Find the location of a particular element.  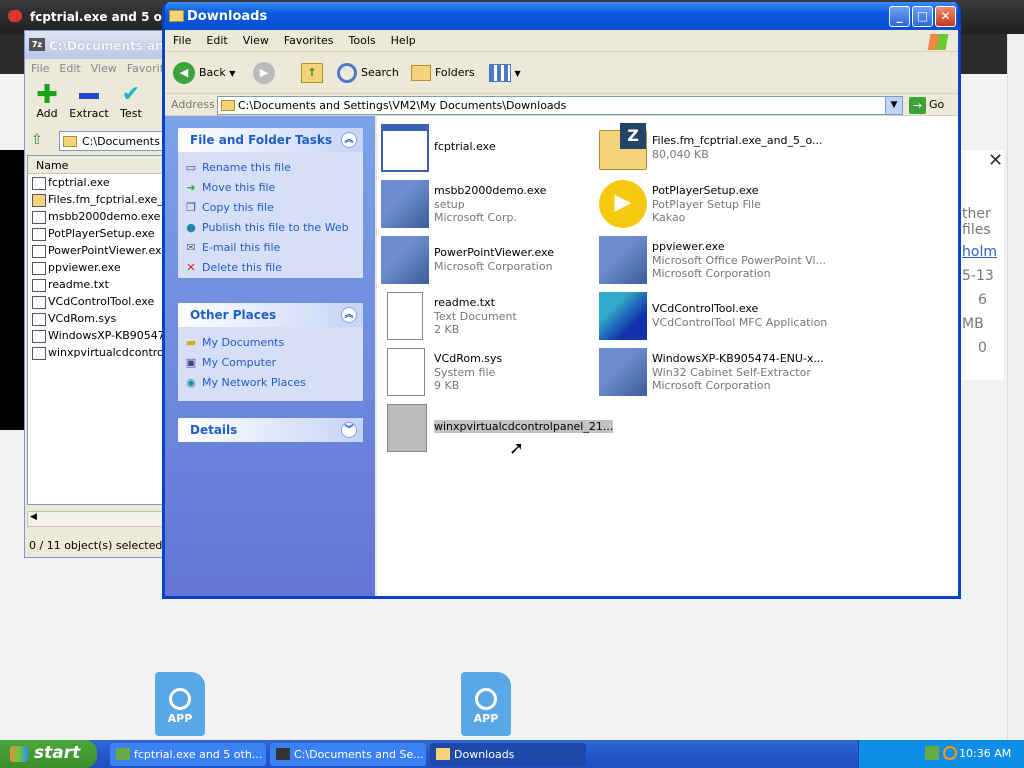

horizontal-scrollbar: ◀ is located at coordinates (97, 519).